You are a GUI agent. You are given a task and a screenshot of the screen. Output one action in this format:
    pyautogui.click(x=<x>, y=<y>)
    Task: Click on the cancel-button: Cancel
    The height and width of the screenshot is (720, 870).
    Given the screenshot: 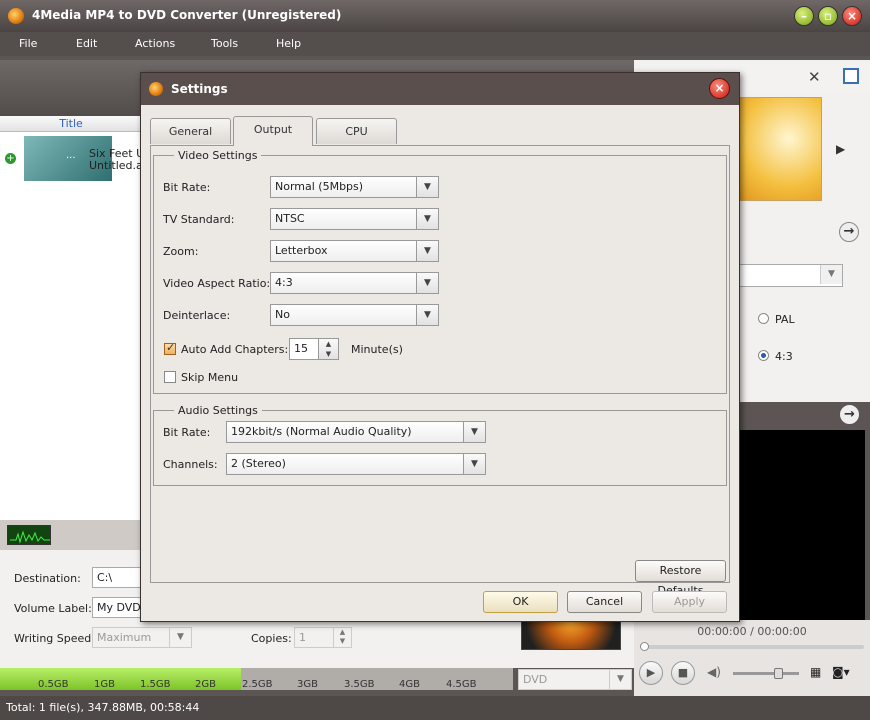 What is the action you would take?
    pyautogui.click(x=604, y=602)
    